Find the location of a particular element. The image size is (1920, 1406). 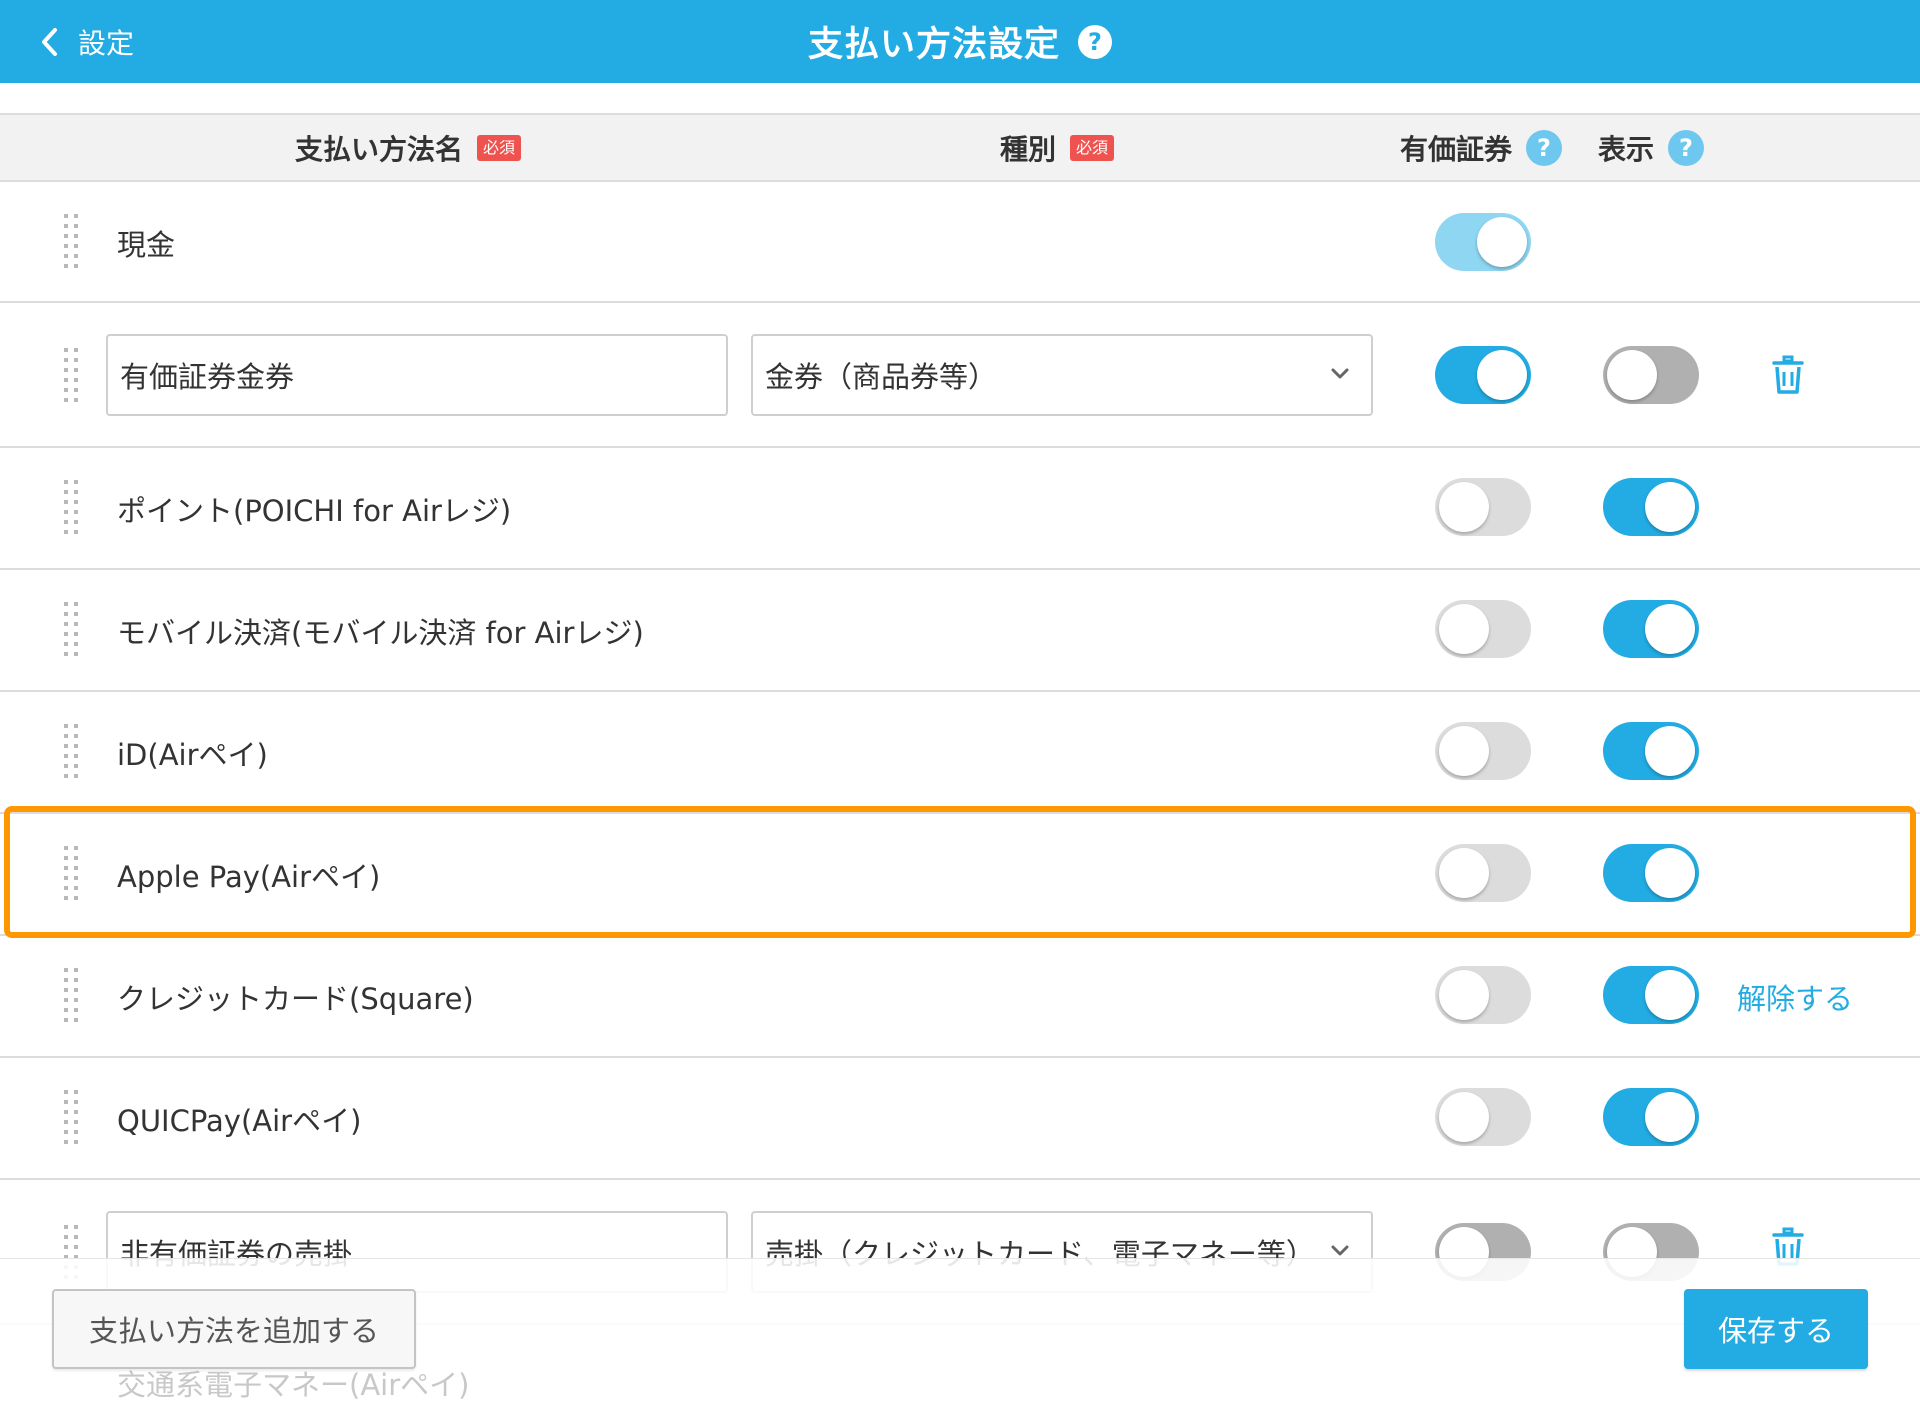

payment-name: QUICPay(Airペイ) is located at coordinates (239, 1121).